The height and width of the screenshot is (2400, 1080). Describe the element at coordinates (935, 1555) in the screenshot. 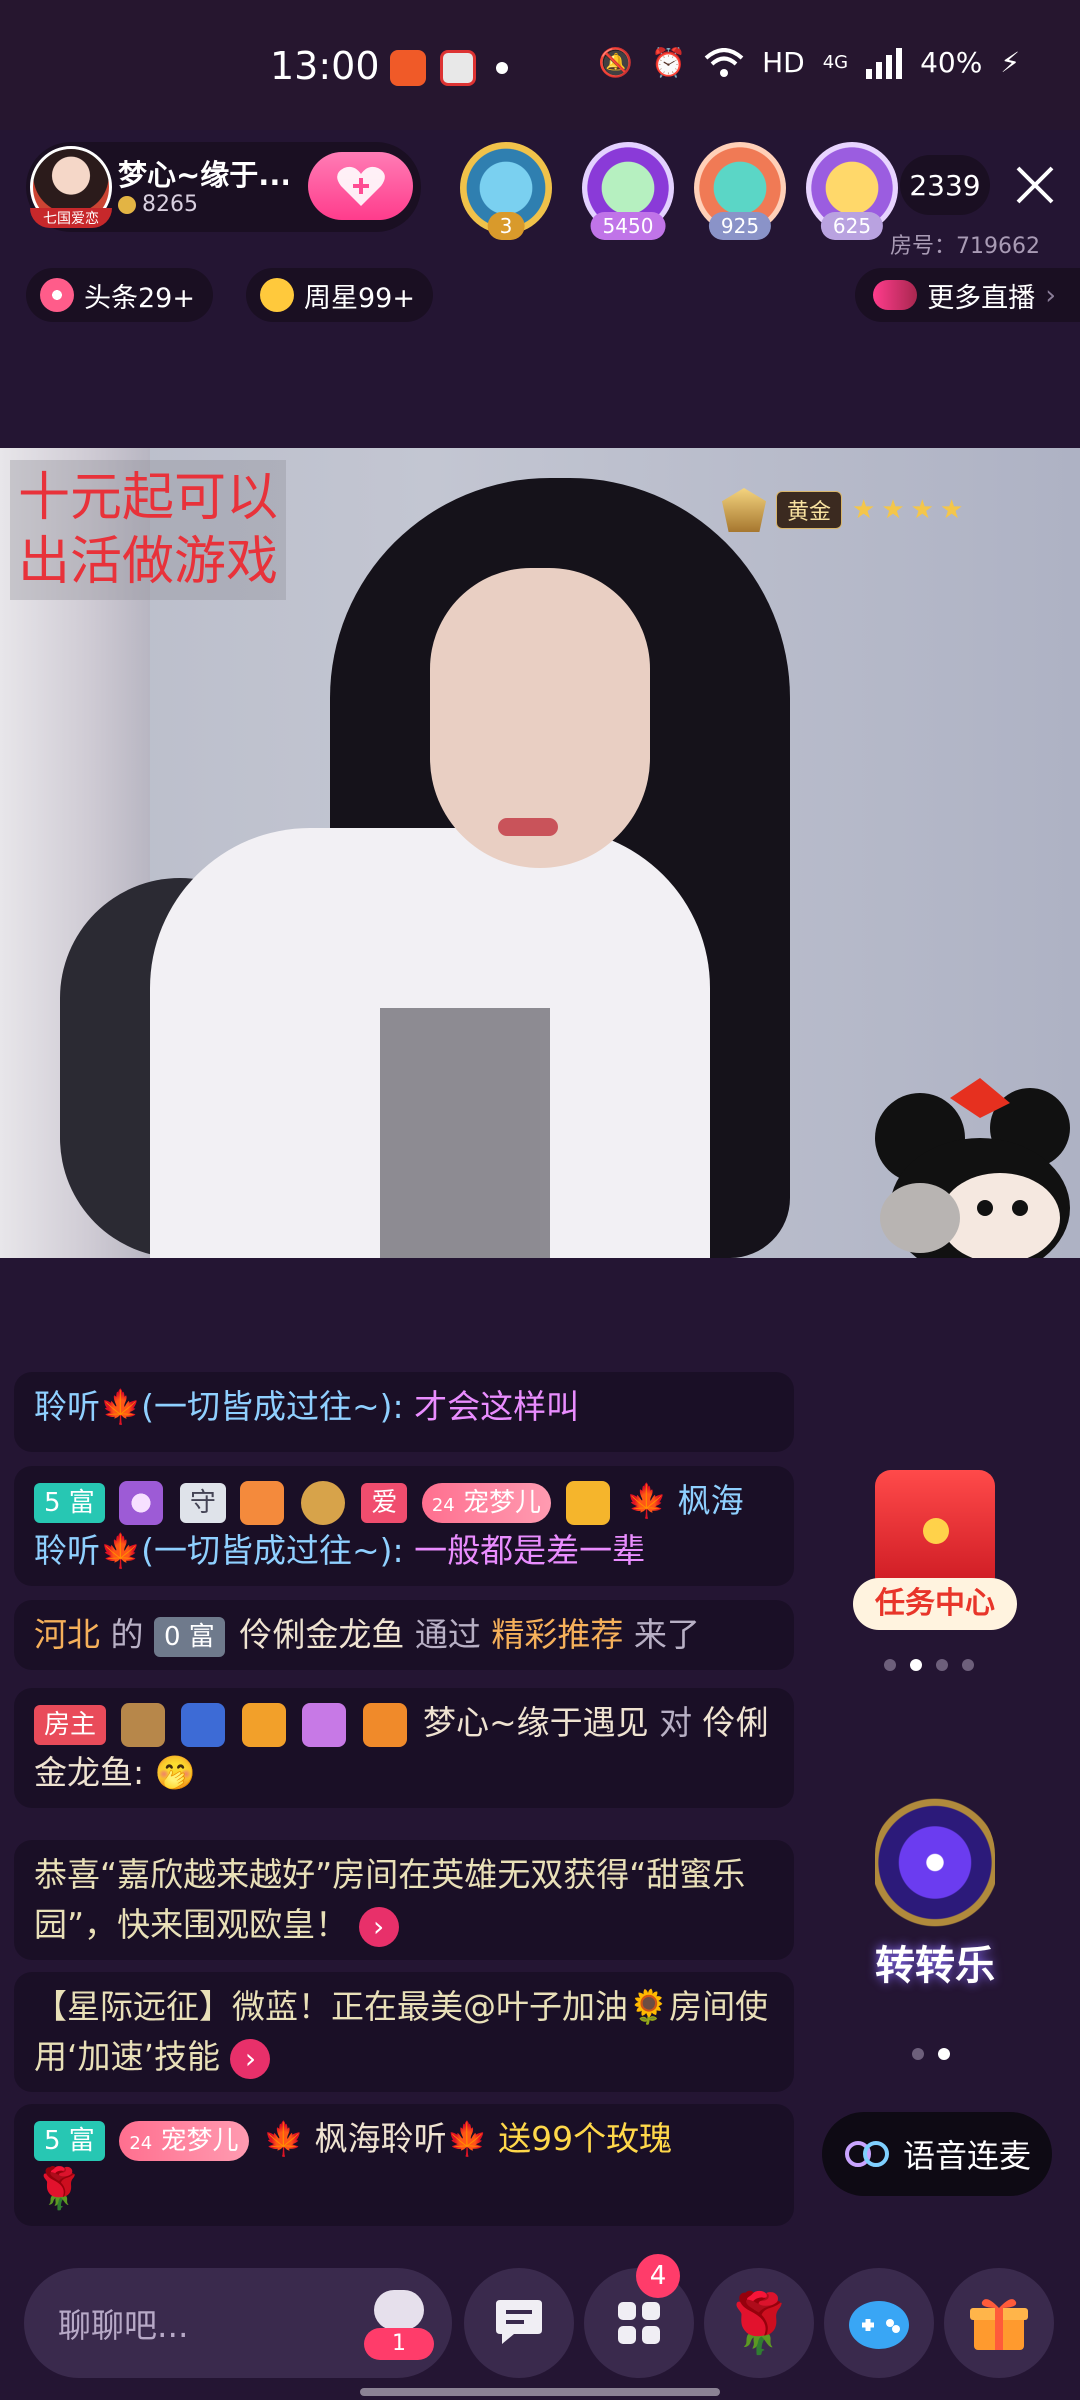

I see `task-center-widget: 任务中心` at that location.